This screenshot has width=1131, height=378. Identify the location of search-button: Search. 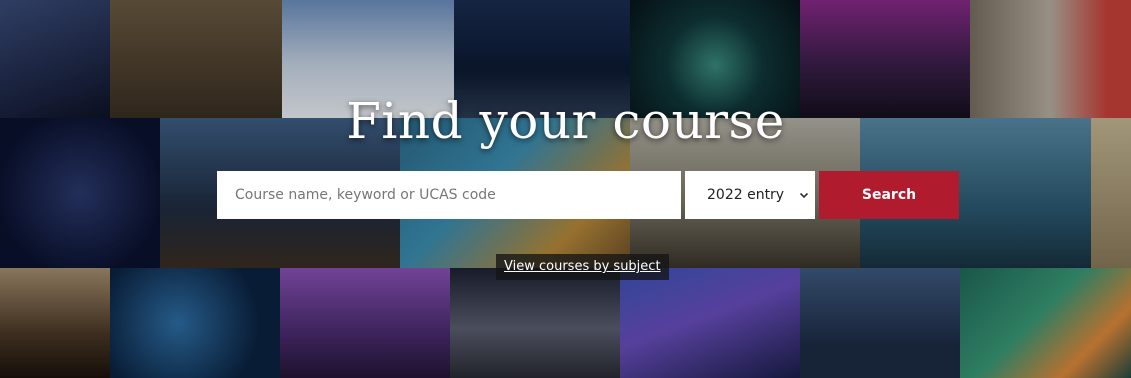
(889, 195).